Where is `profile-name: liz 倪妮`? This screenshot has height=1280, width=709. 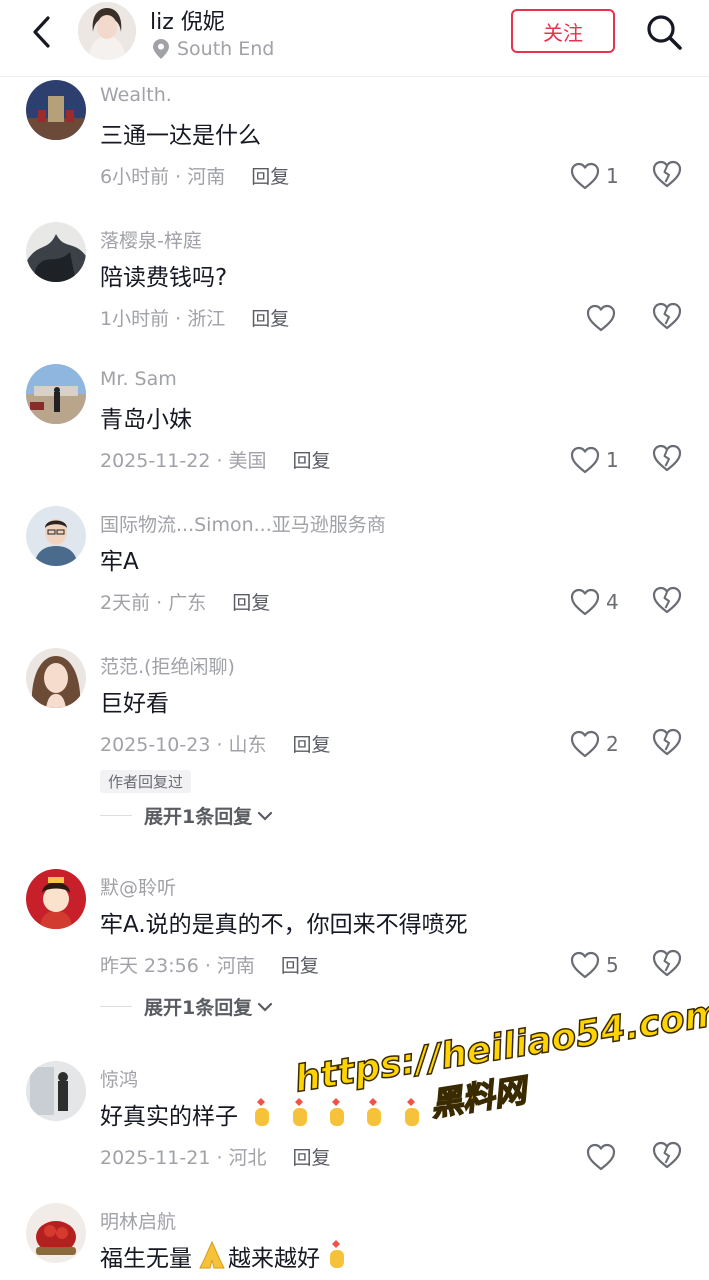 profile-name: liz 倪妮 is located at coordinates (187, 20).